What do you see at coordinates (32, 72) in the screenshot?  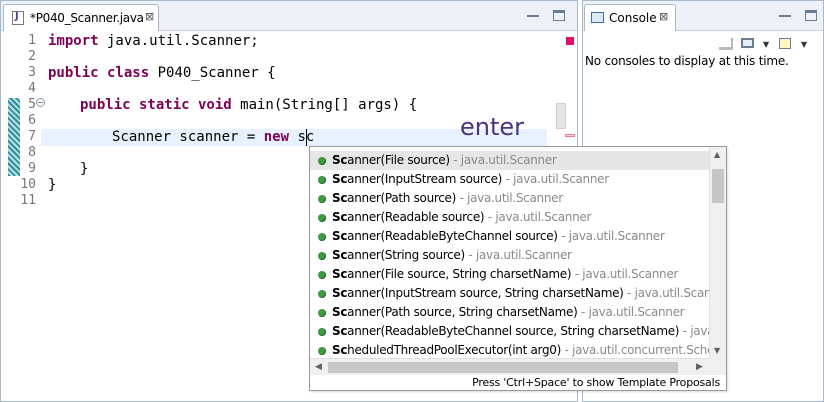 I see `line-number: 3` at bounding box center [32, 72].